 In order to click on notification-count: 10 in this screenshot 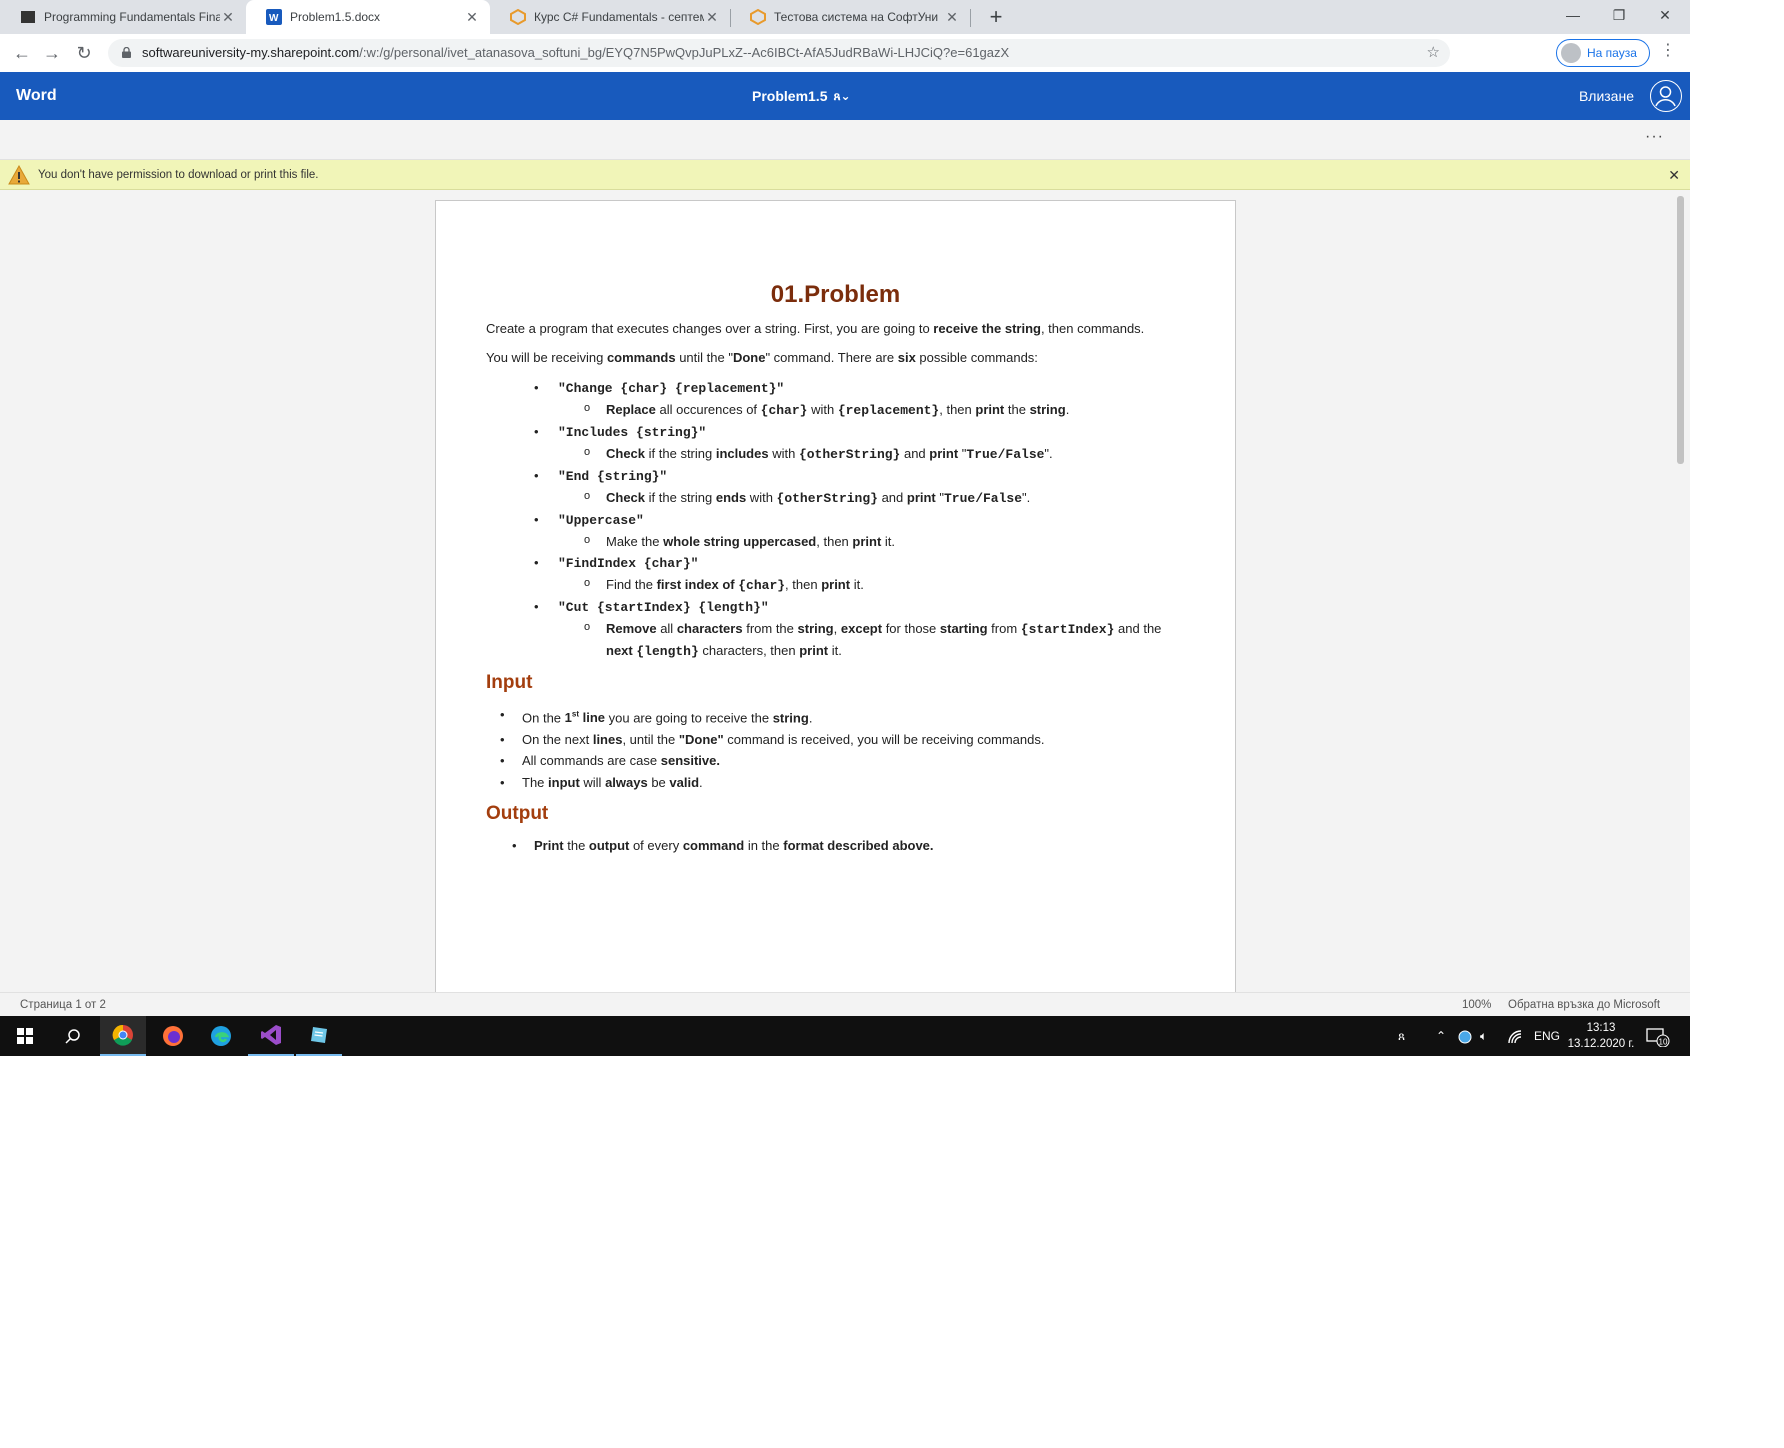, I will do `click(1663, 1041)`.